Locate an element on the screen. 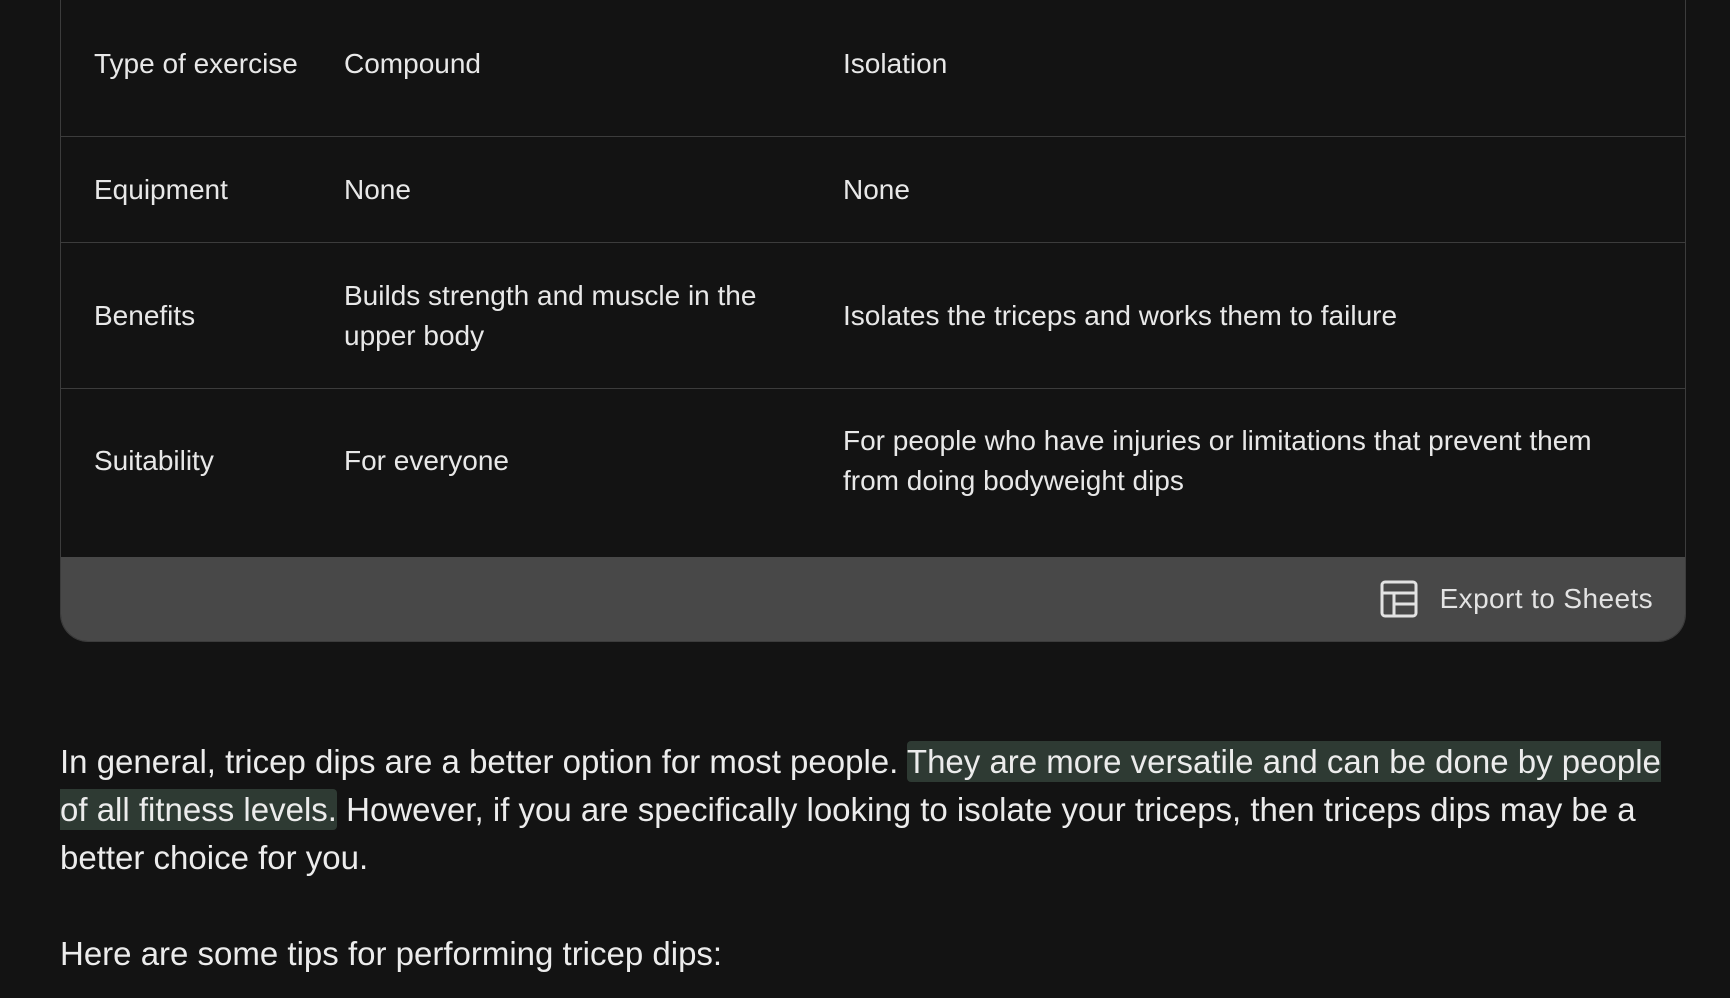 This screenshot has width=1730, height=998. table-row: Type of exercise Compound Isolation is located at coordinates (873, 68).